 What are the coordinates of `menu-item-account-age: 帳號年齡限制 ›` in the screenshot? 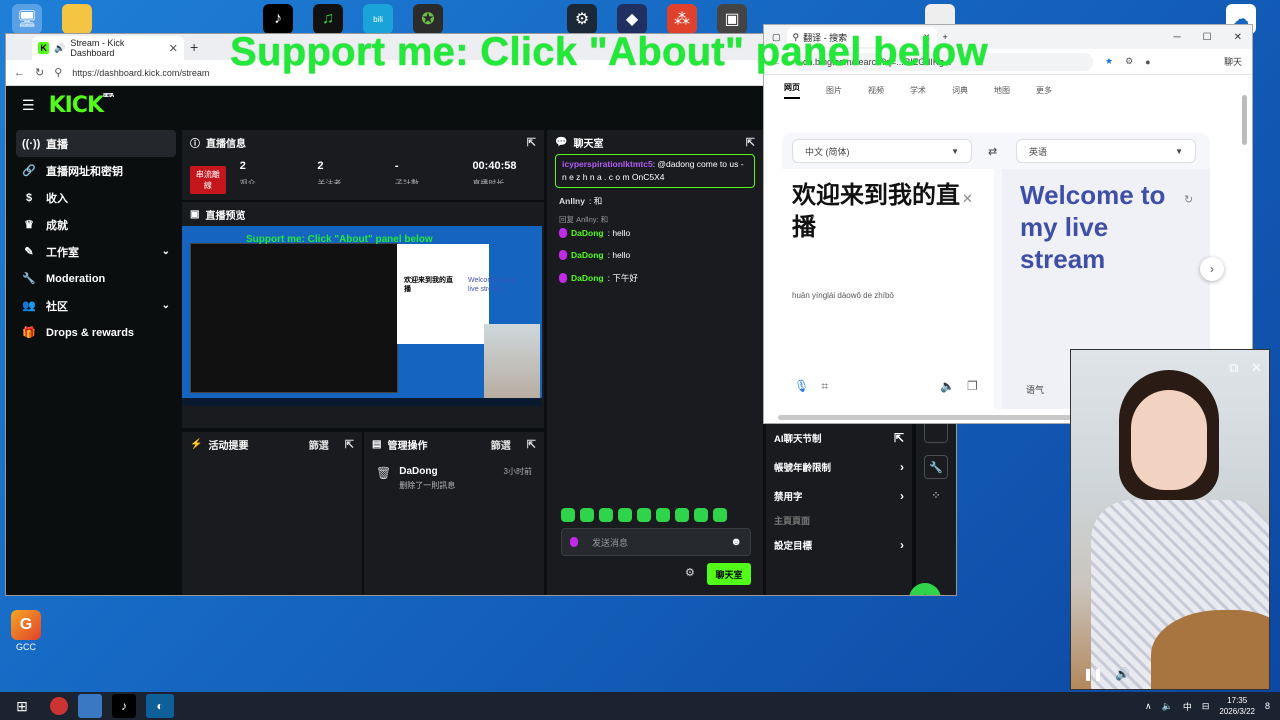 It's located at (839, 466).